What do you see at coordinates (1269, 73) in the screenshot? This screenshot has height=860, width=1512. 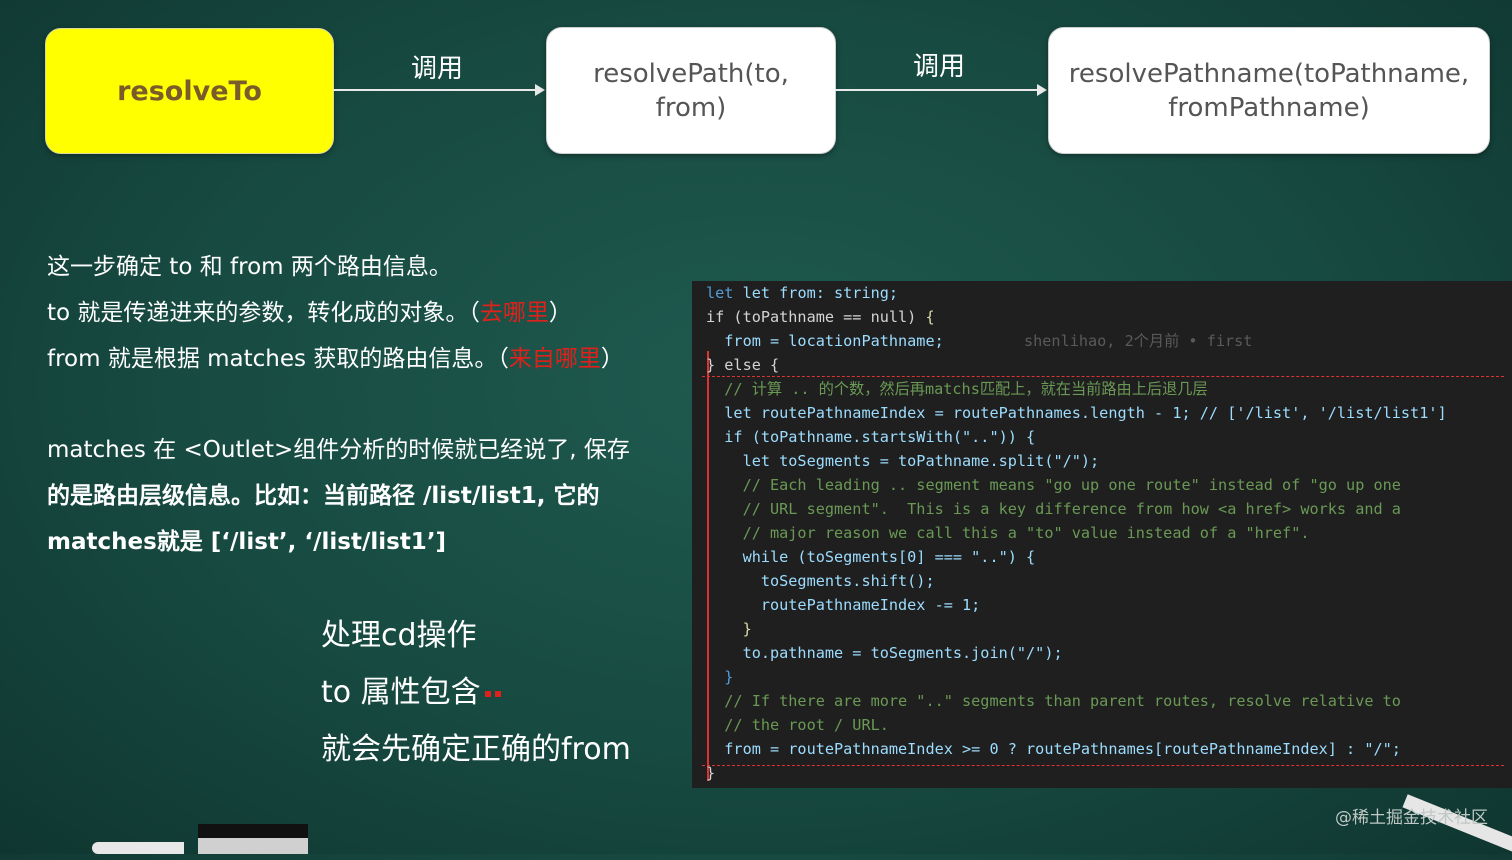 I see `resolve-pathname-line1: resolvePathname(toPathname,` at bounding box center [1269, 73].